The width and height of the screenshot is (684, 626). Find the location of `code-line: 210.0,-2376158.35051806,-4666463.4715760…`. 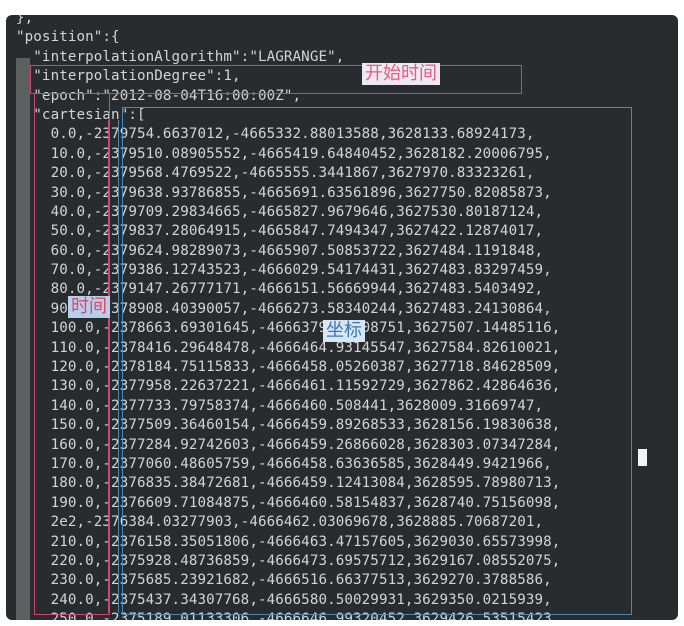

code-line: 210.0,-2376158.35051806,-4666463.4715760… is located at coordinates (288, 541).